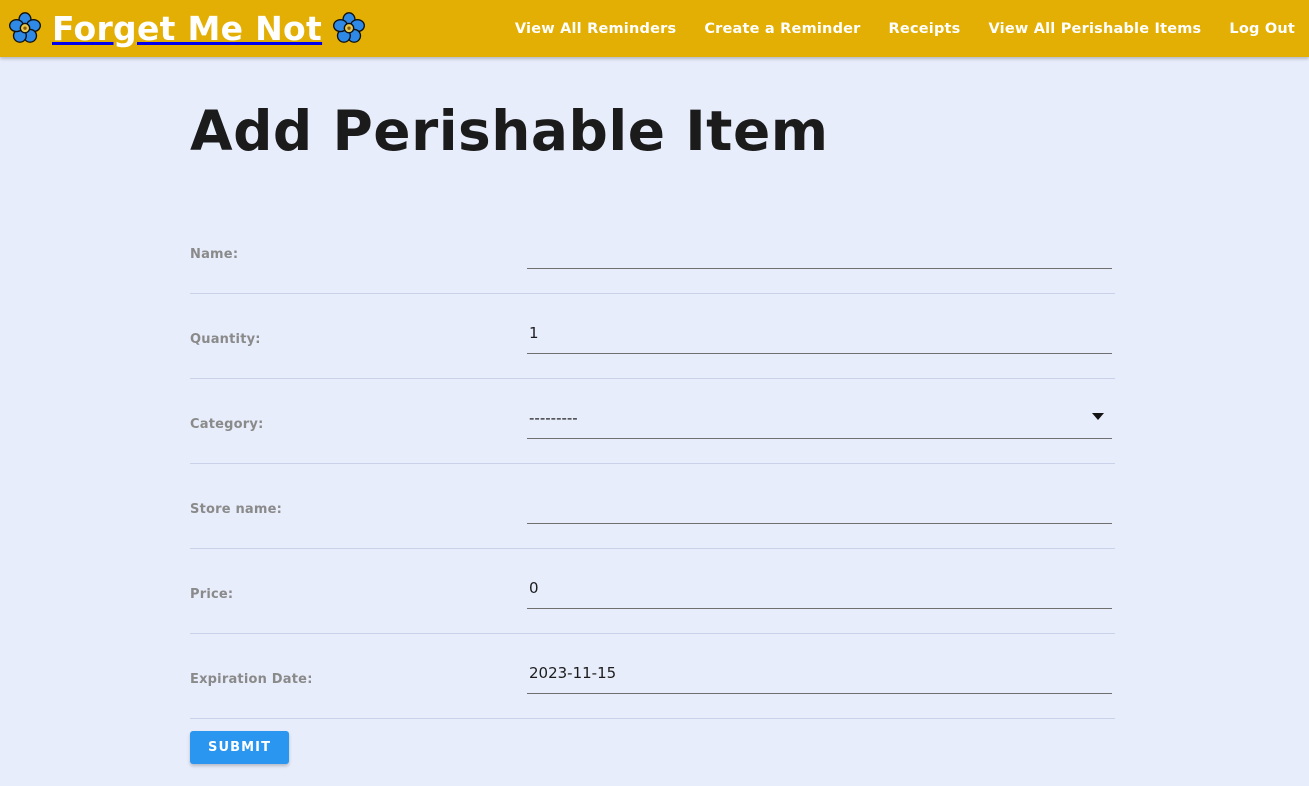 This screenshot has width=1309, height=786. I want to click on label-category: Category:, so click(227, 425).